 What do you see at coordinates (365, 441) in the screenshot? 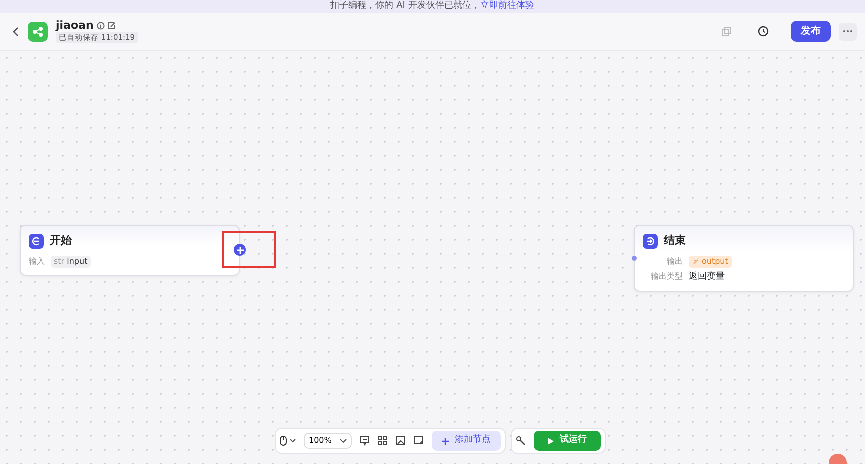
I see `comment-icon` at bounding box center [365, 441].